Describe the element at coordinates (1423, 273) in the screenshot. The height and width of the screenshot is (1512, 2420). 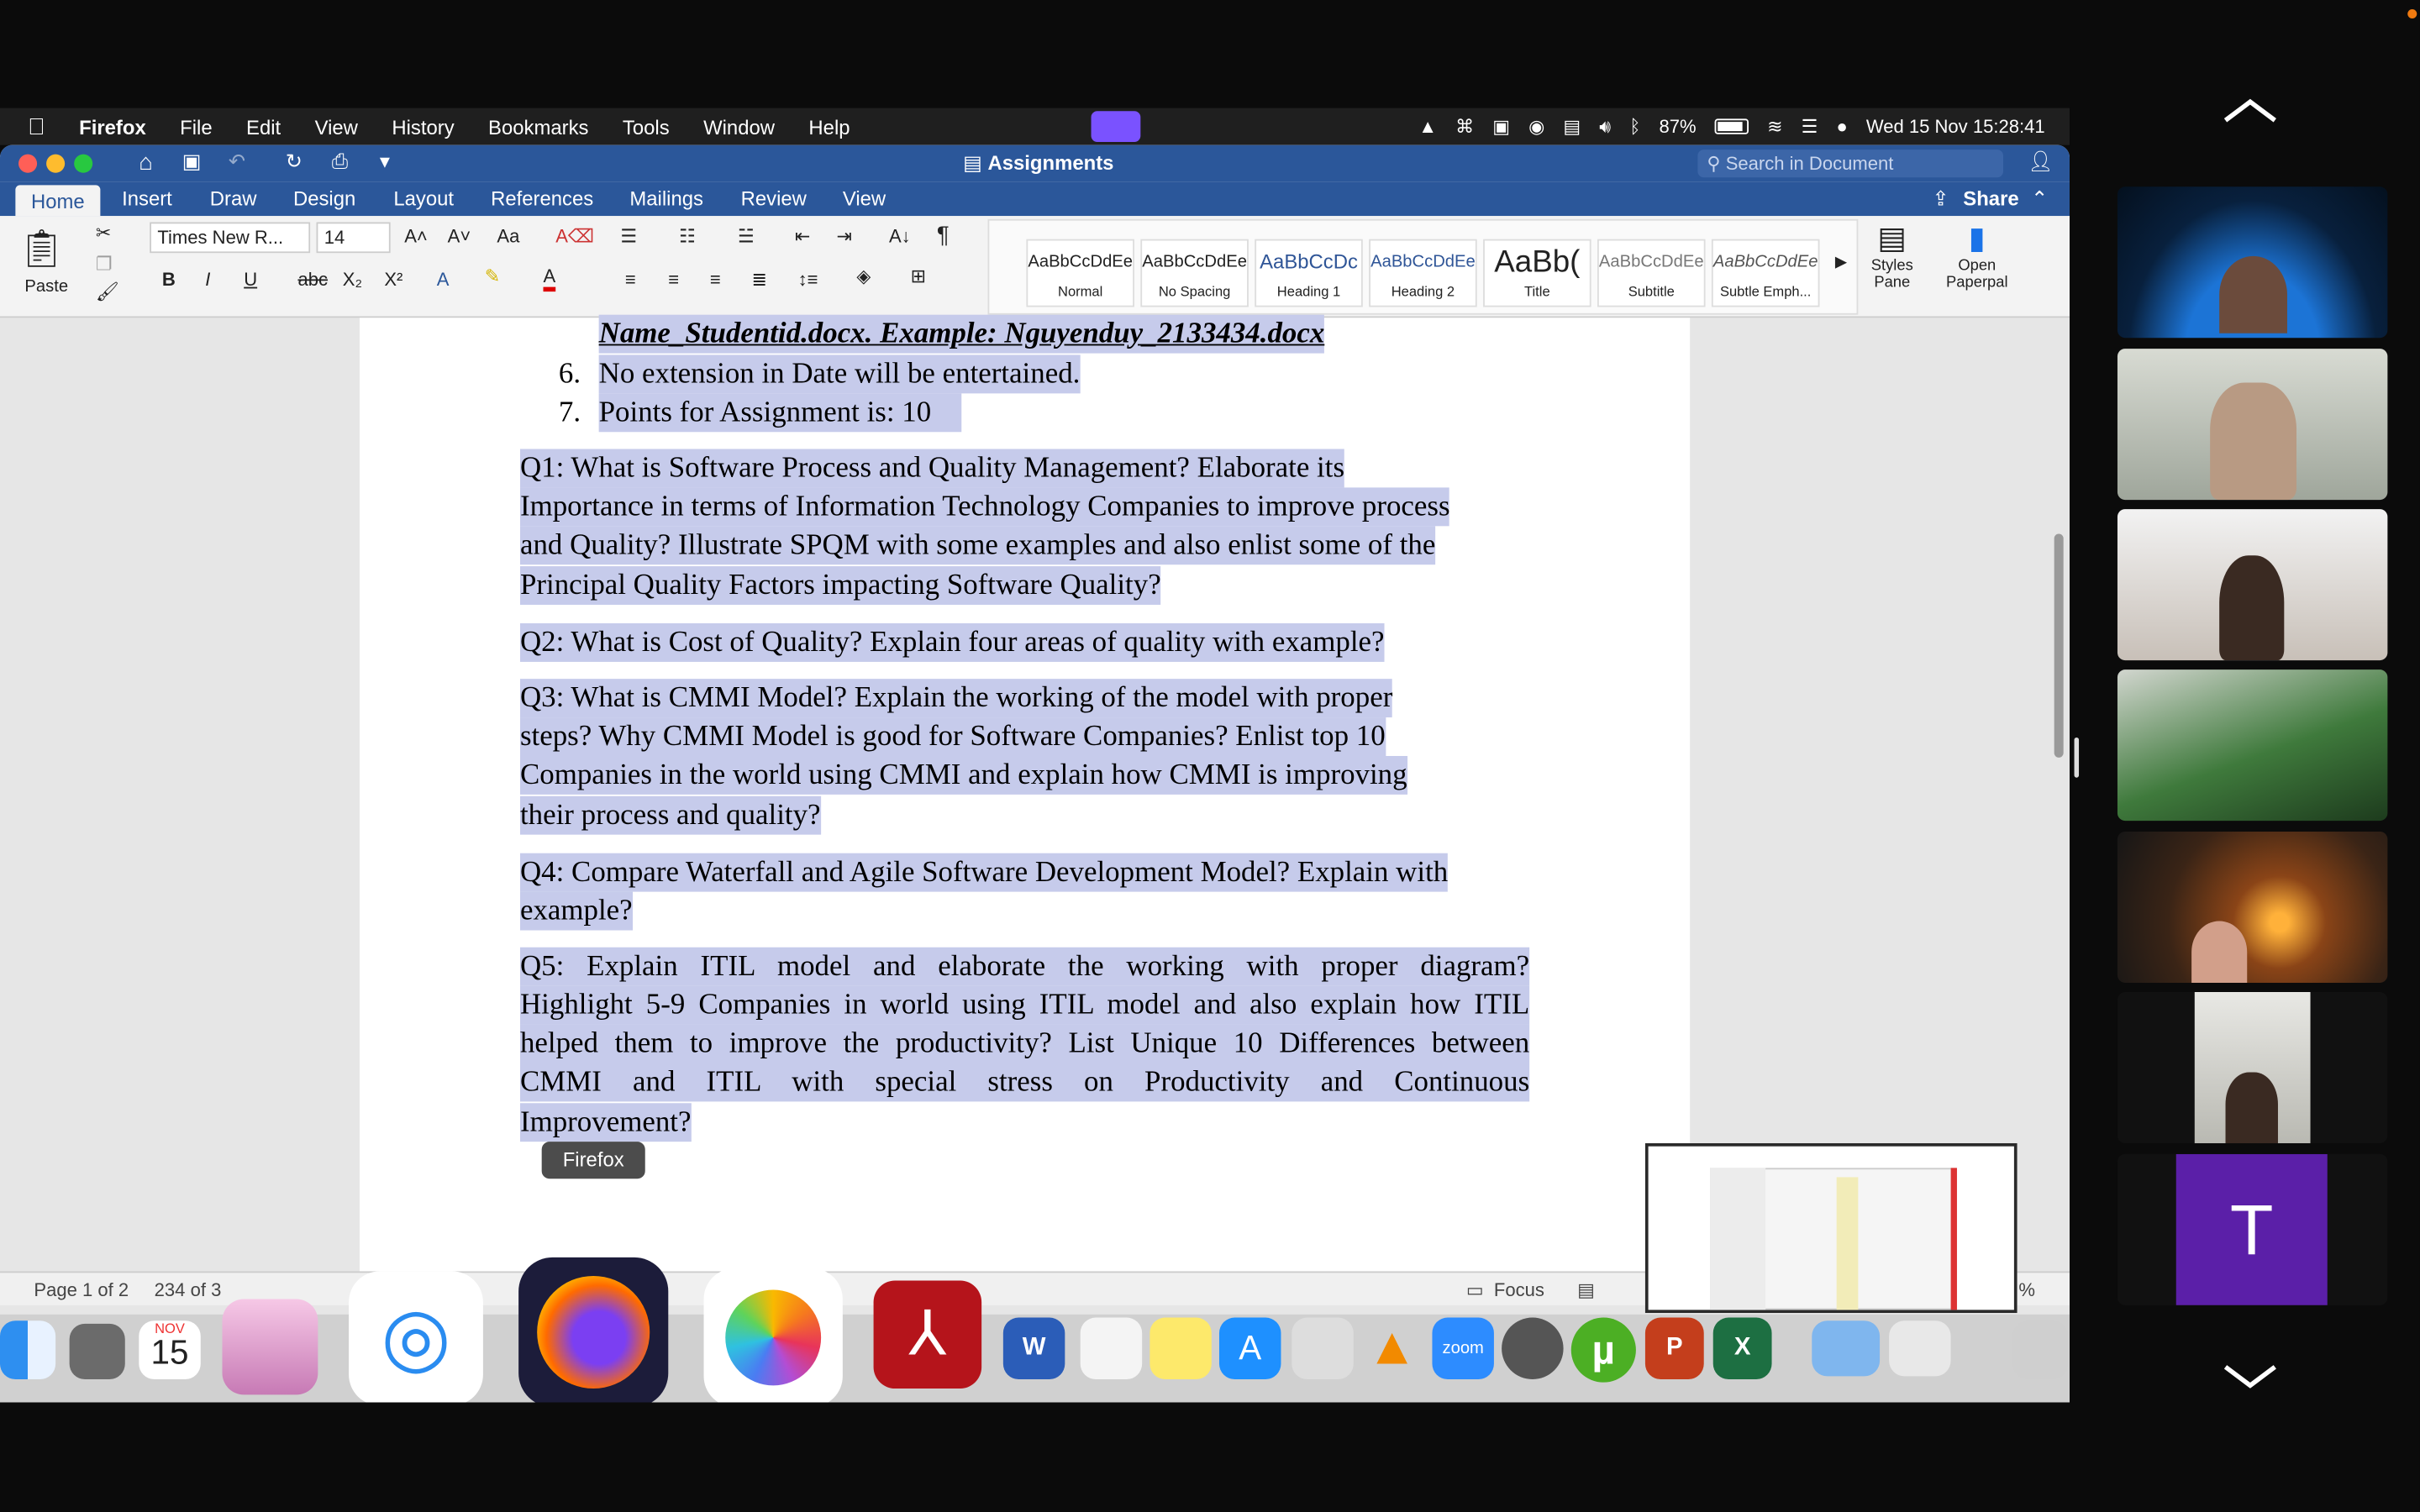
I see `style-heading-2: AaBbCcDdEe Heading 2` at that location.